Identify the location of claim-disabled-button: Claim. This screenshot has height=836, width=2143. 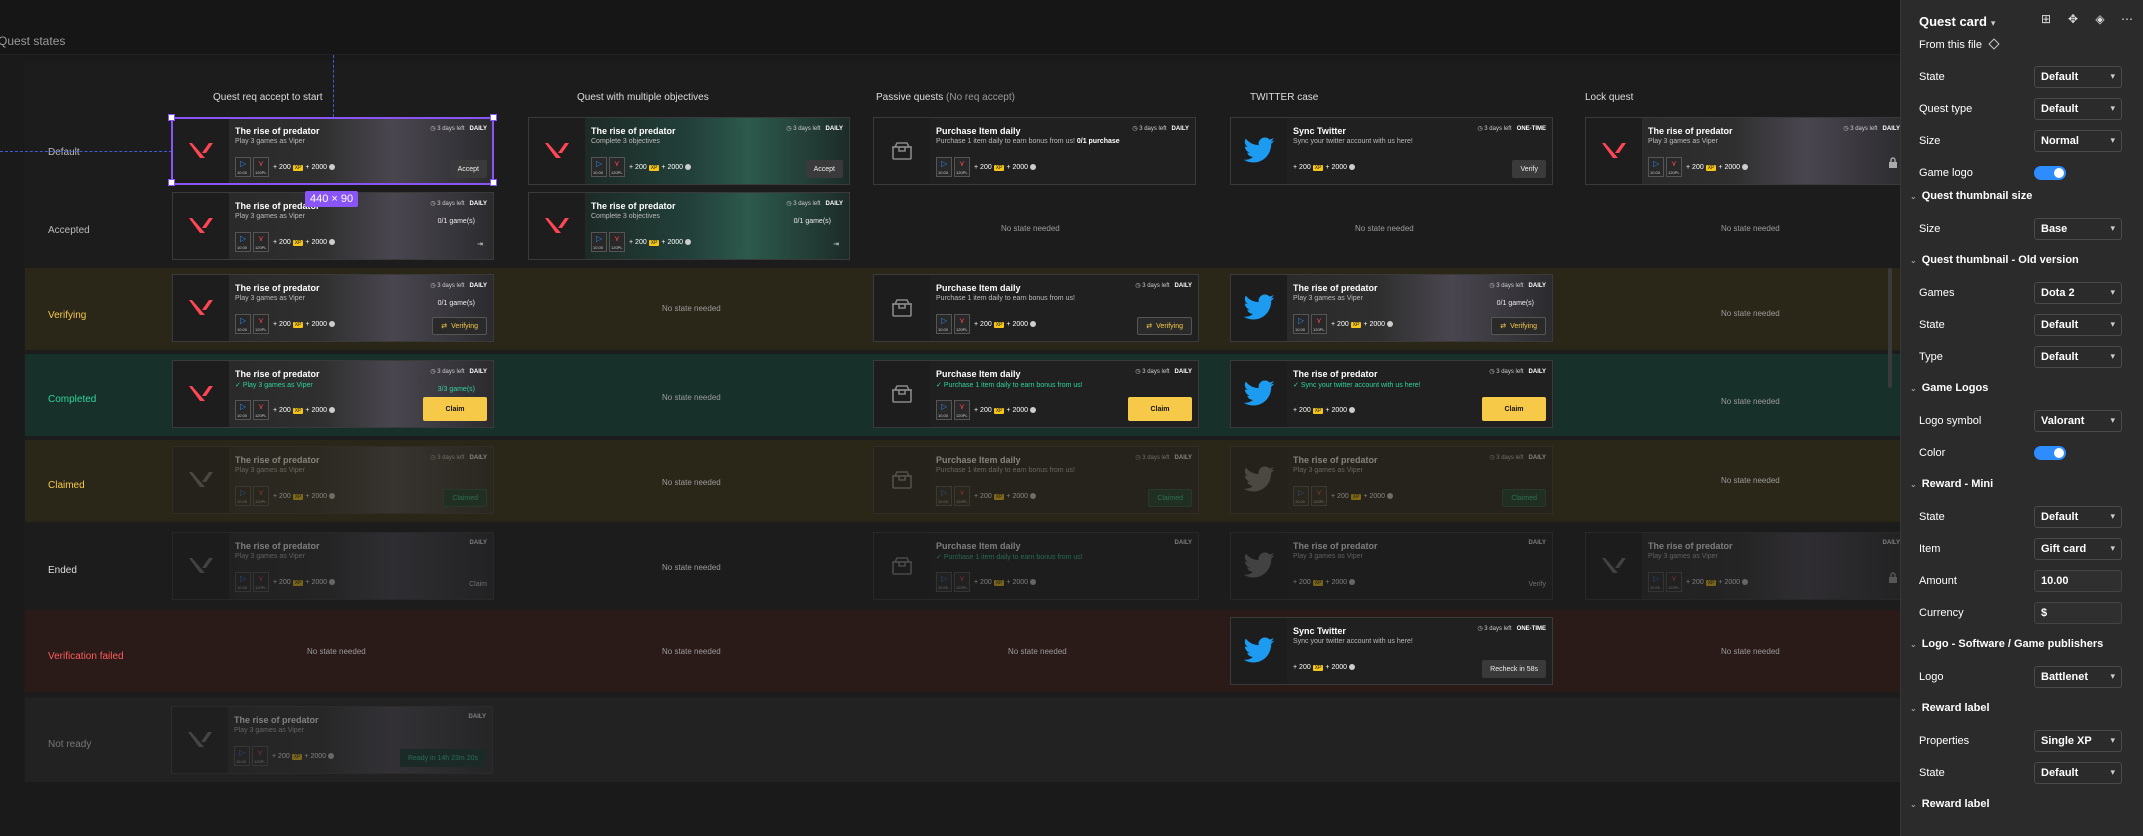
(478, 584).